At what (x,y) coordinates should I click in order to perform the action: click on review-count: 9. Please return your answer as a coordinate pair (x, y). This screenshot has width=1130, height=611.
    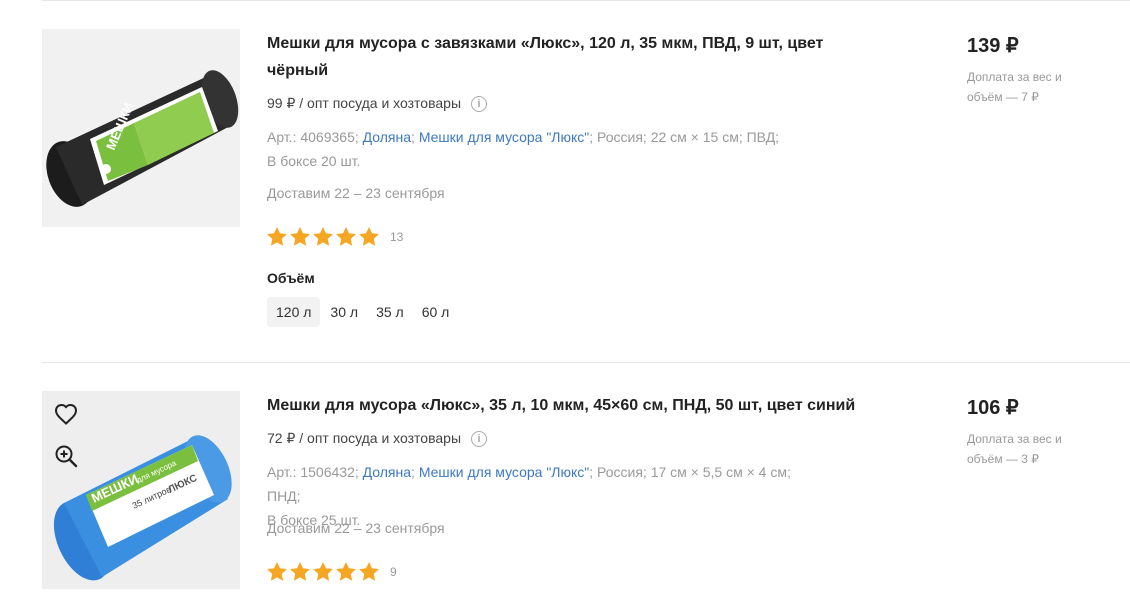
    Looking at the image, I should click on (393, 572).